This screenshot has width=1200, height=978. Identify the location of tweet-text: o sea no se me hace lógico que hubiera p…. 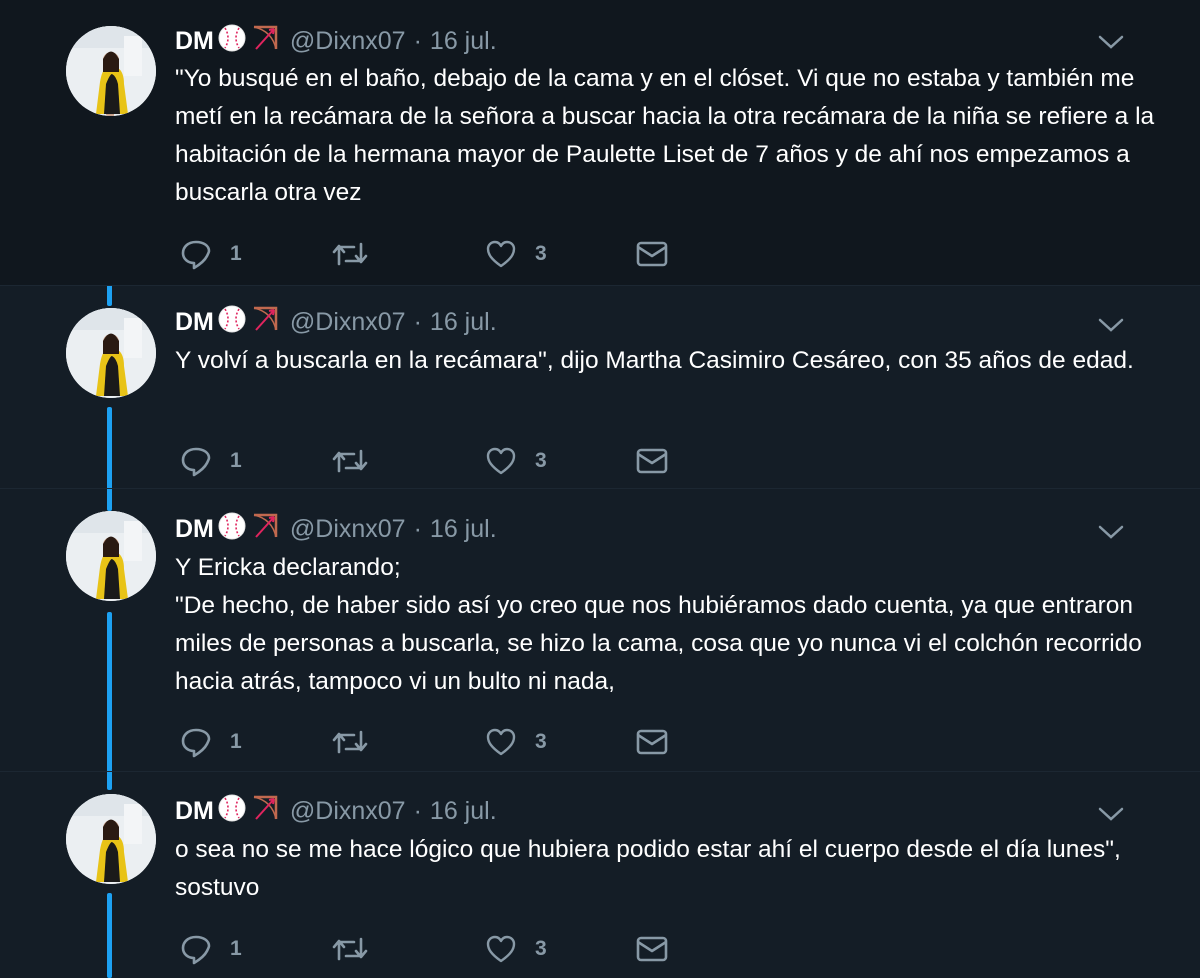
(665, 869).